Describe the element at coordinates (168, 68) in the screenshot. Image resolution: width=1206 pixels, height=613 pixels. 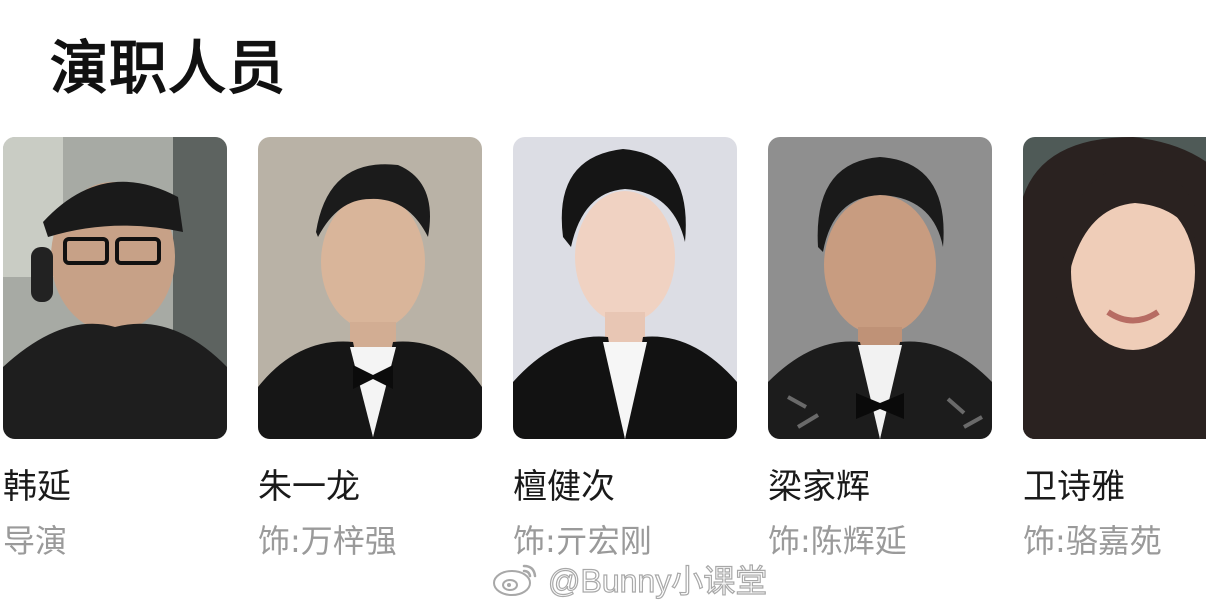
I see `section-title: 演职人员` at that location.